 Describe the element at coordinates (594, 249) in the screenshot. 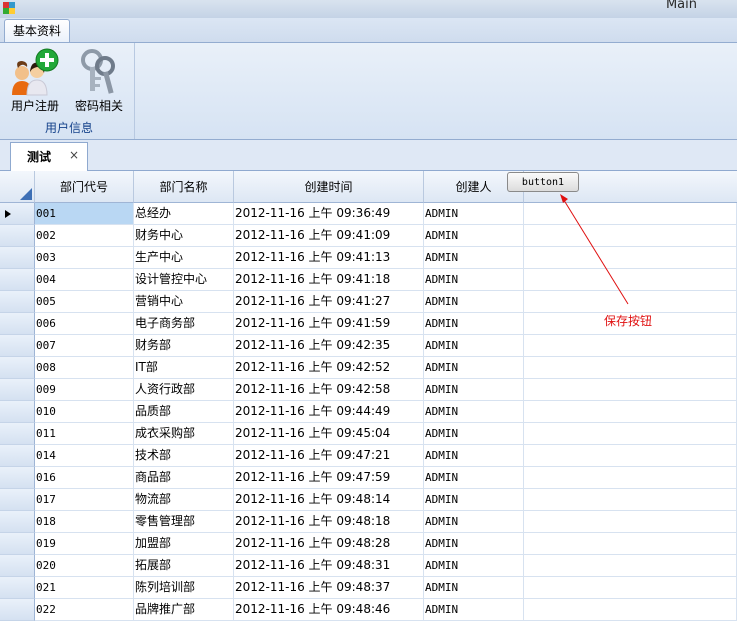

I see `annotation-arrow` at that location.